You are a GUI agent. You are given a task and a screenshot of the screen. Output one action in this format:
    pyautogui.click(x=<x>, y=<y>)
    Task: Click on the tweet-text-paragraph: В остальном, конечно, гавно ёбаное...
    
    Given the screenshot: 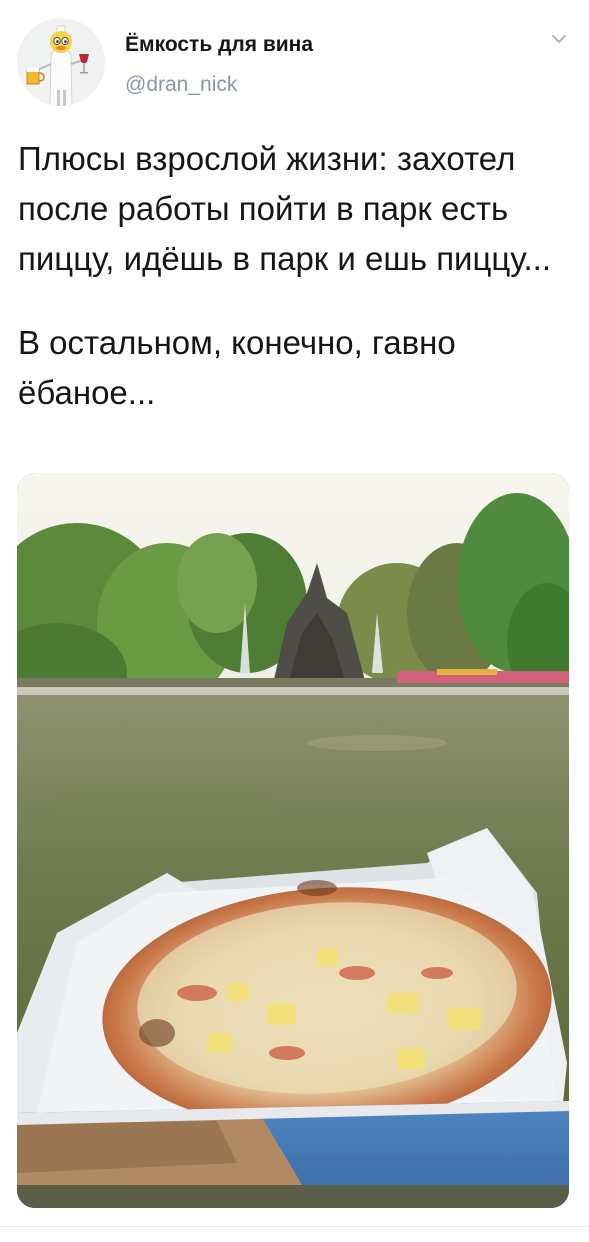 What is the action you would take?
    pyautogui.click(x=237, y=367)
    